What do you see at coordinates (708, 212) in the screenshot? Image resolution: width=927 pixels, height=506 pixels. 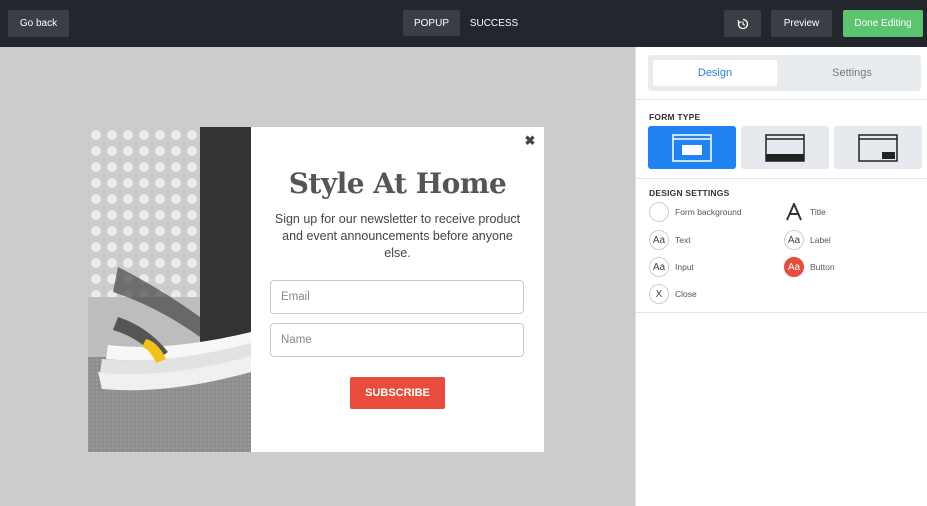 I see `setting-label: Form background` at bounding box center [708, 212].